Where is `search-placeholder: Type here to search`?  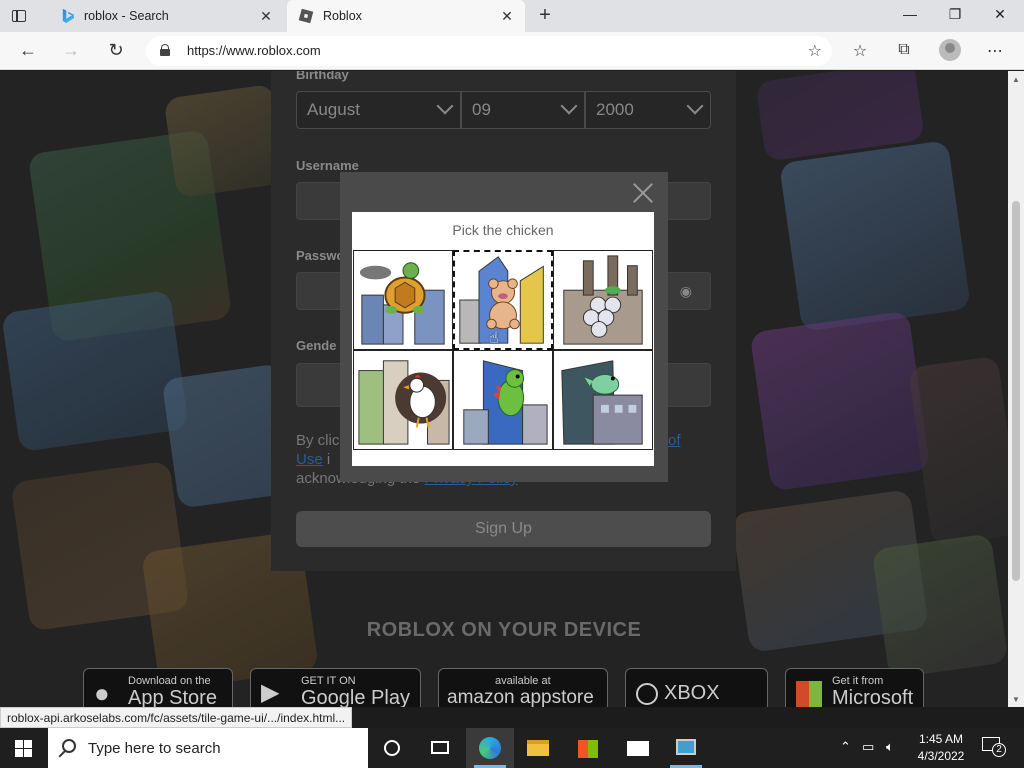
search-placeholder: Type here to search is located at coordinates (154, 748).